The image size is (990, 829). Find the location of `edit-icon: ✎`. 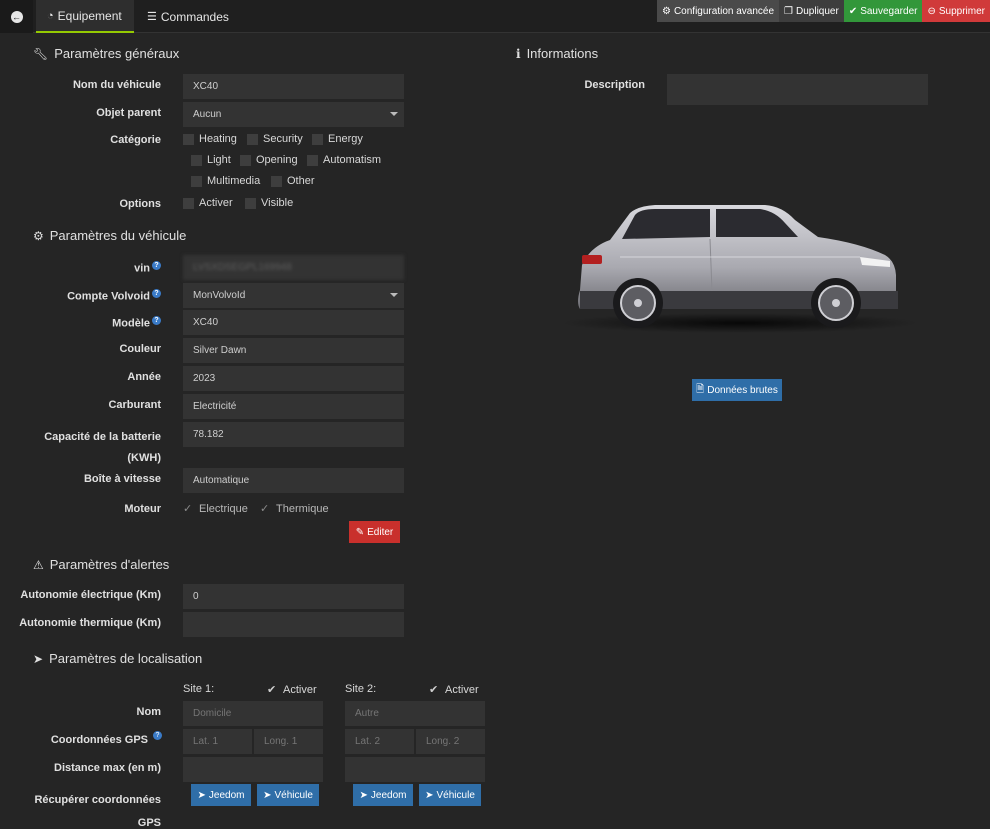

edit-icon: ✎ is located at coordinates (360, 532).